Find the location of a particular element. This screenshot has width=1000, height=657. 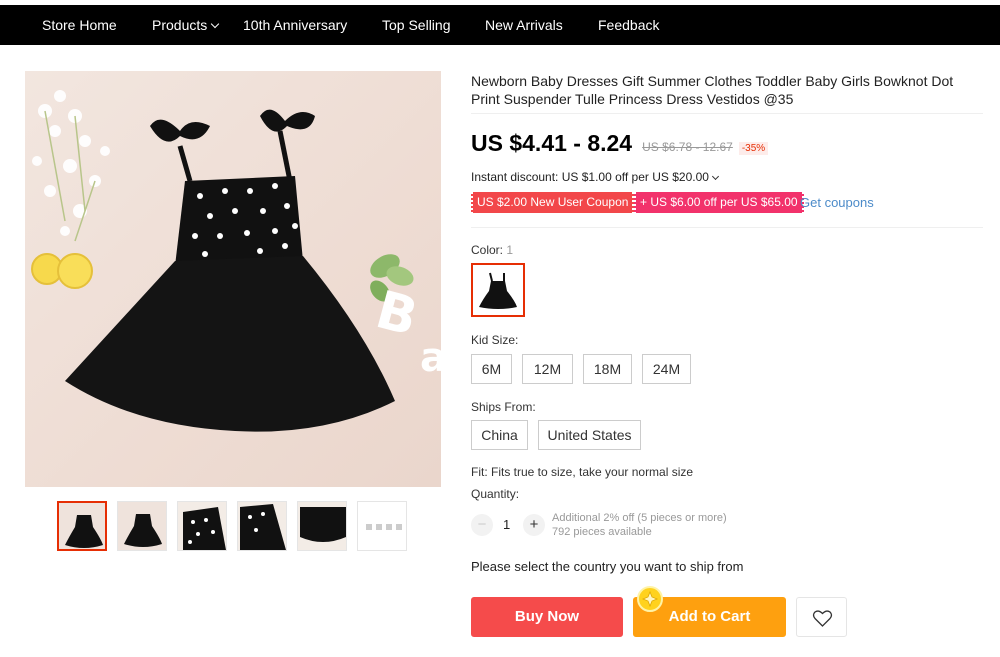

size-18m: 18M is located at coordinates (607, 369).